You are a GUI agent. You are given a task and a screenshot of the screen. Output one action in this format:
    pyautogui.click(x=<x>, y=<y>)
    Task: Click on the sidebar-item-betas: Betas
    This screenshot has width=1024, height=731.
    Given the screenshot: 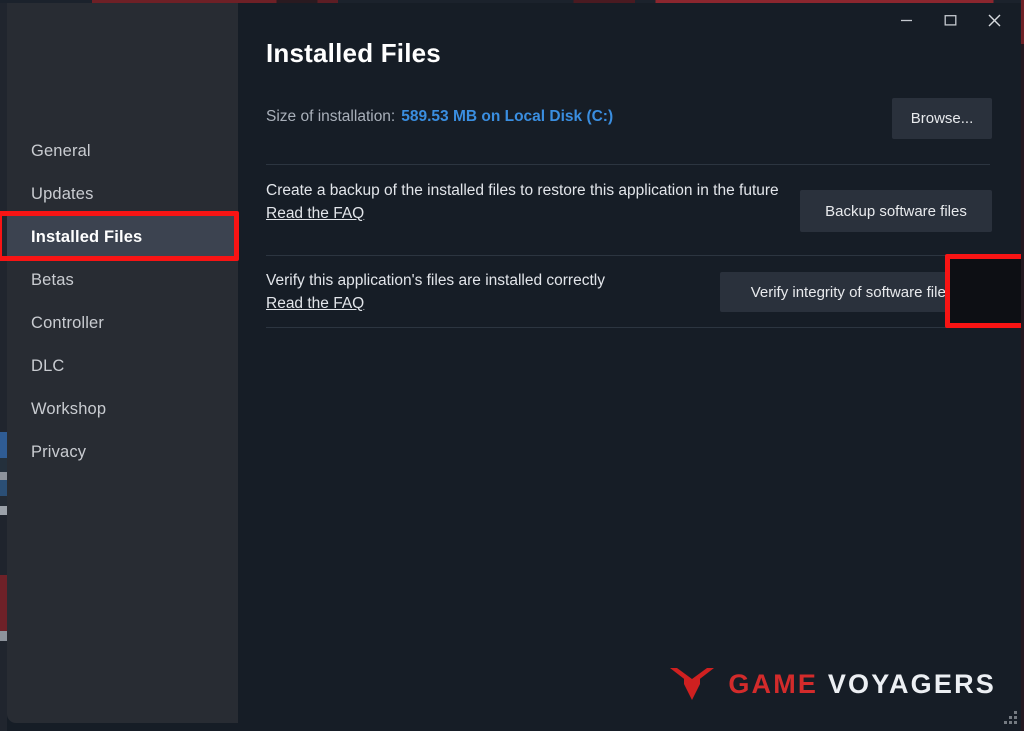 What is the action you would take?
    pyautogui.click(x=122, y=280)
    